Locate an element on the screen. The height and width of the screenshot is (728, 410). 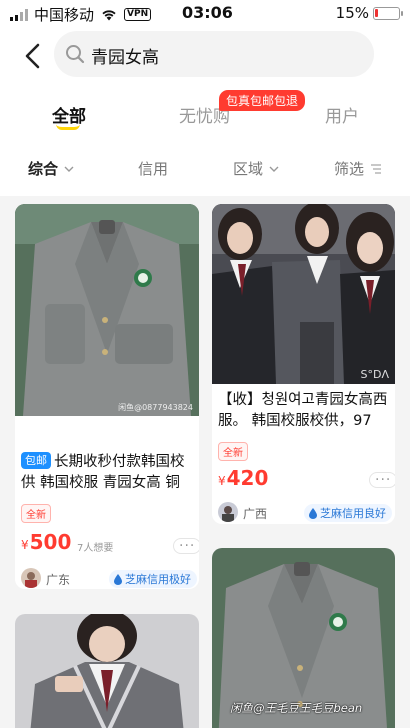
status-bar: 中国移动 VPN 03:06 15% is located at coordinates (205, 14).